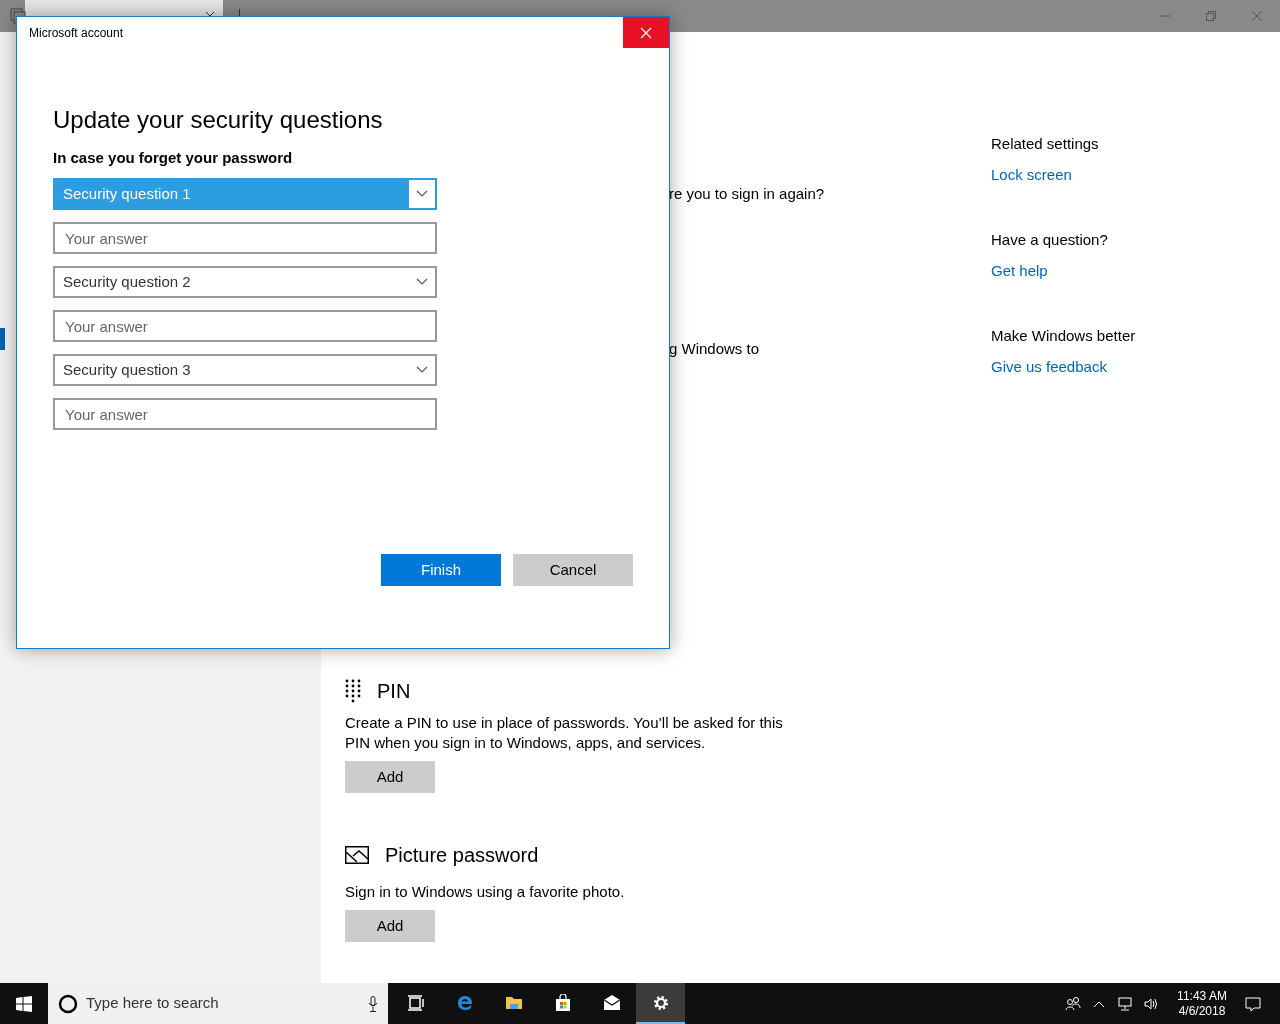  I want to click on dialog-heading: Update your security questions, so click(218, 120).